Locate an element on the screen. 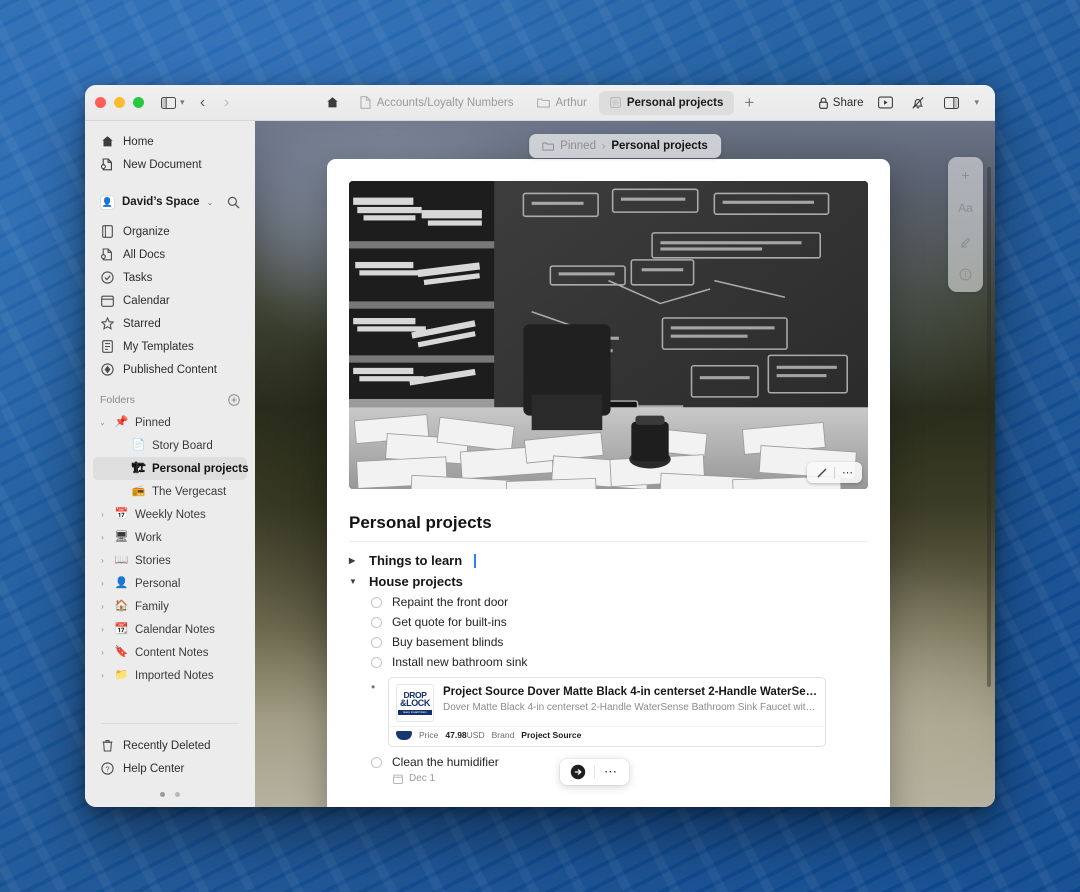 This screenshot has width=1080, height=892. highlighter-button is located at coordinates (966, 241).